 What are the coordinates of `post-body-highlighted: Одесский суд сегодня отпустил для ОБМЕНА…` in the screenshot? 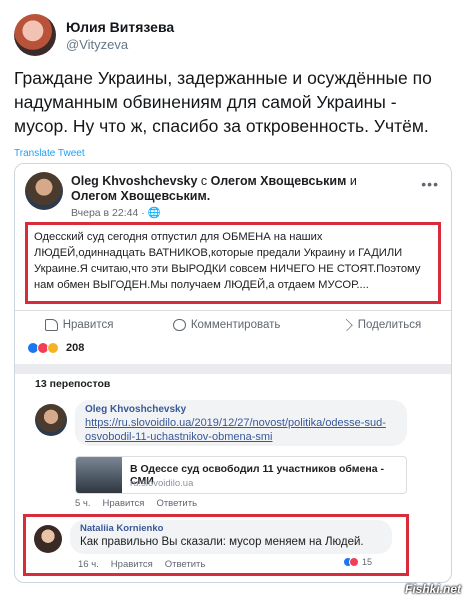 It's located at (233, 263).